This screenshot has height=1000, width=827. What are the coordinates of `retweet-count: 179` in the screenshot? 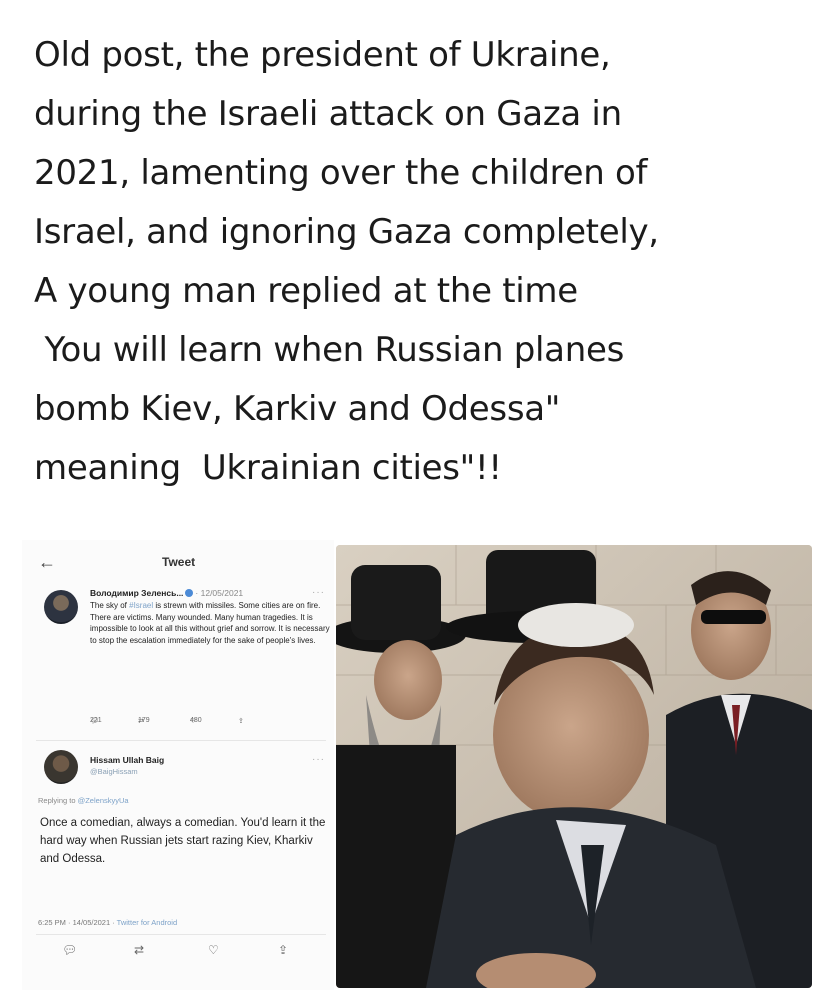 It's located at (144, 720).